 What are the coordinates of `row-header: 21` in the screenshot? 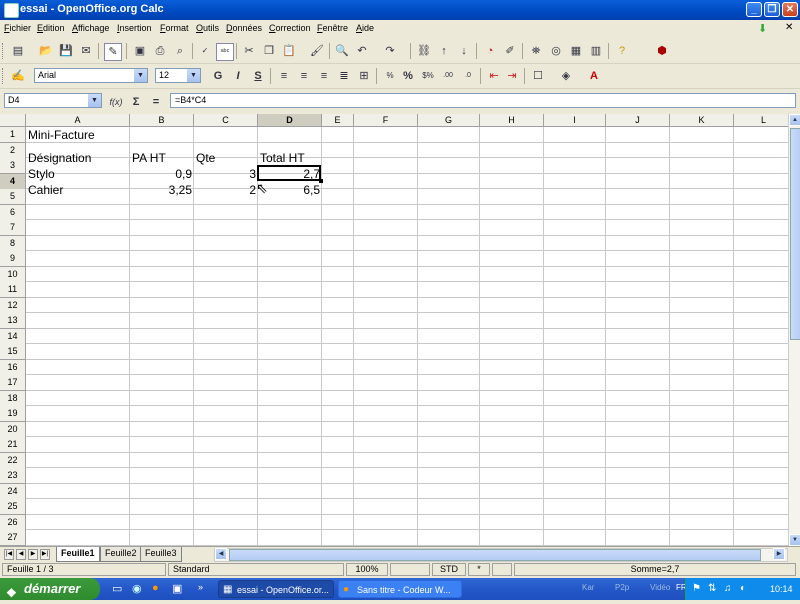 It's located at (13, 445).